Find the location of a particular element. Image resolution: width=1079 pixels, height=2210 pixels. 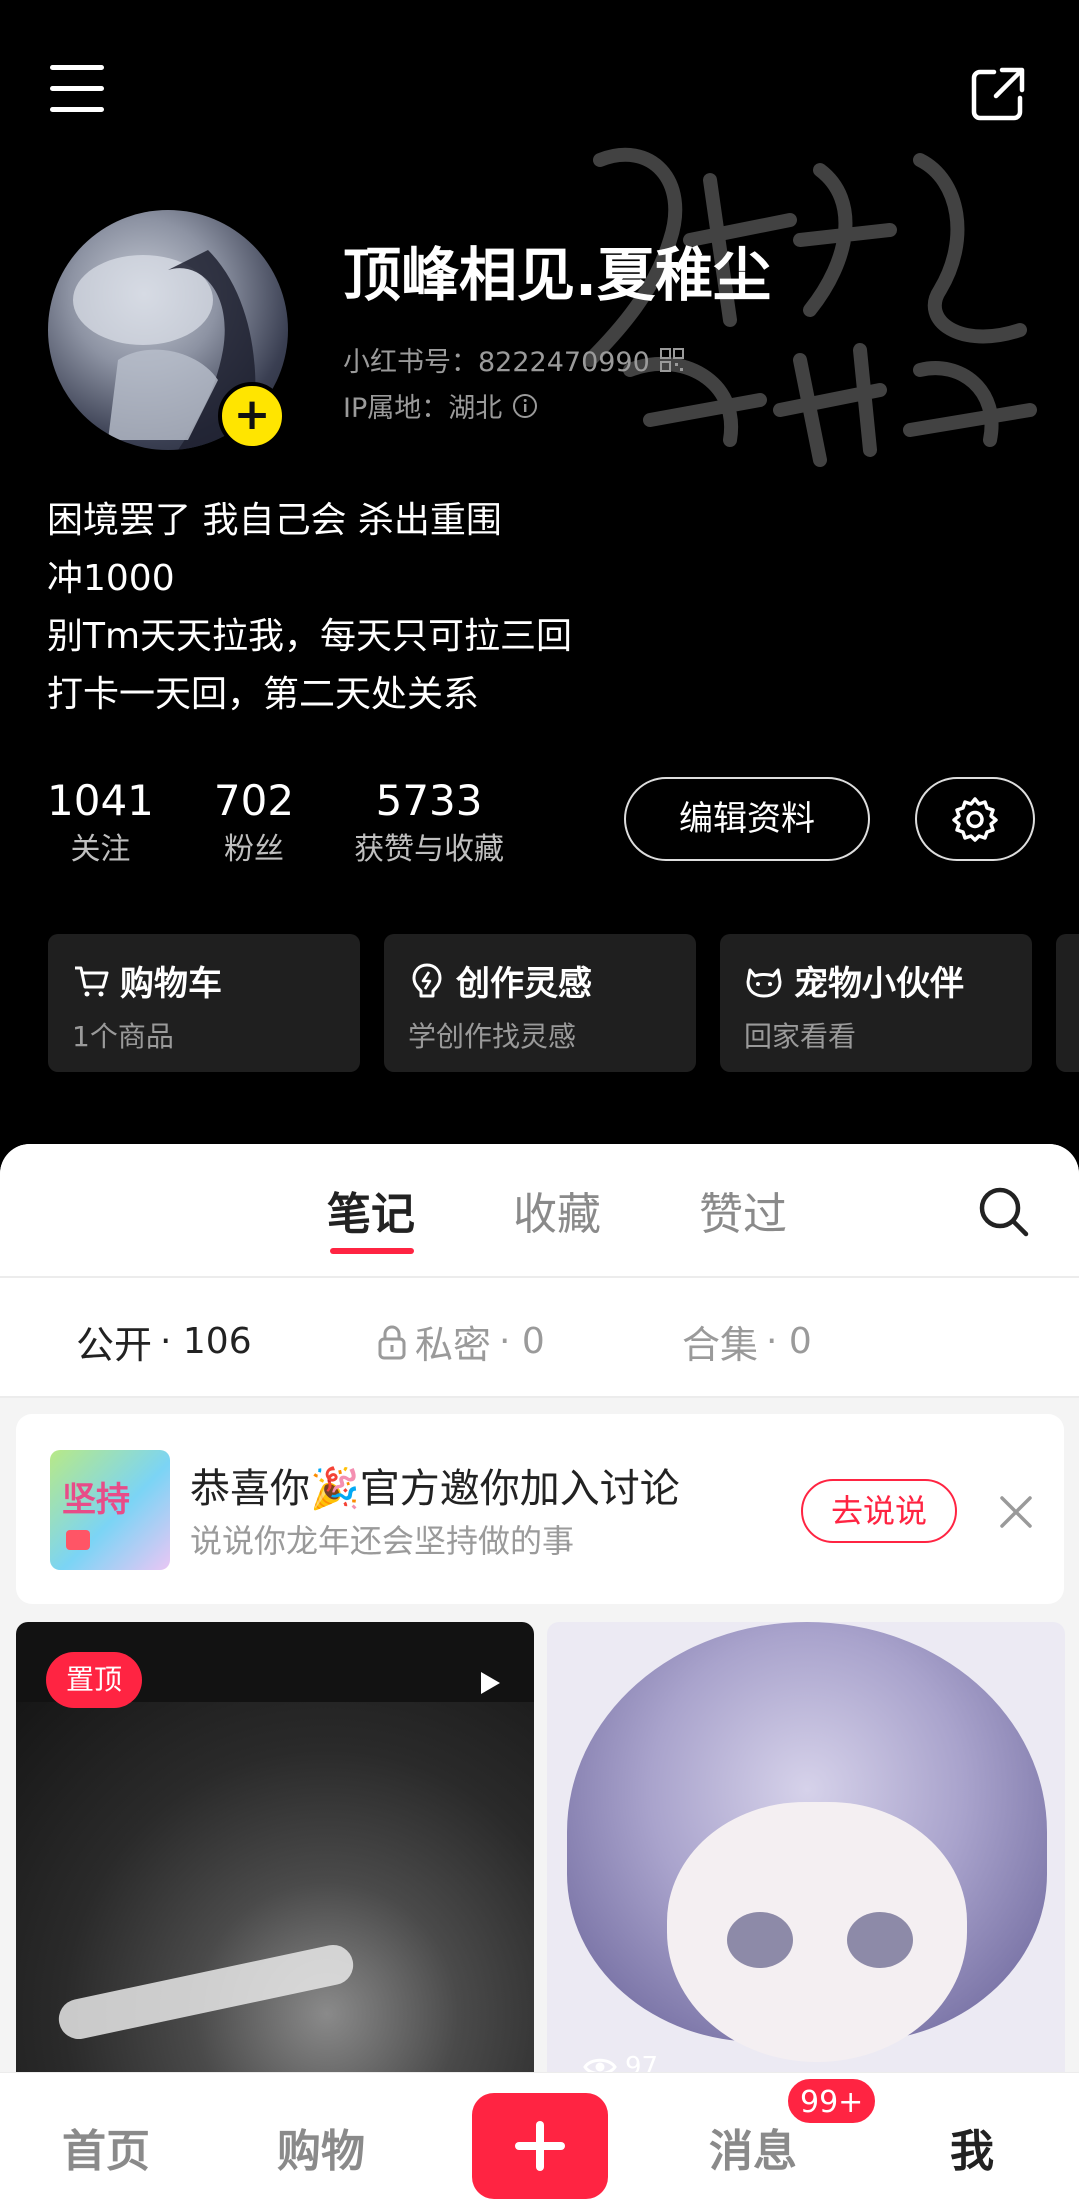

tab-notes: 笔记 is located at coordinates (371, 1210).